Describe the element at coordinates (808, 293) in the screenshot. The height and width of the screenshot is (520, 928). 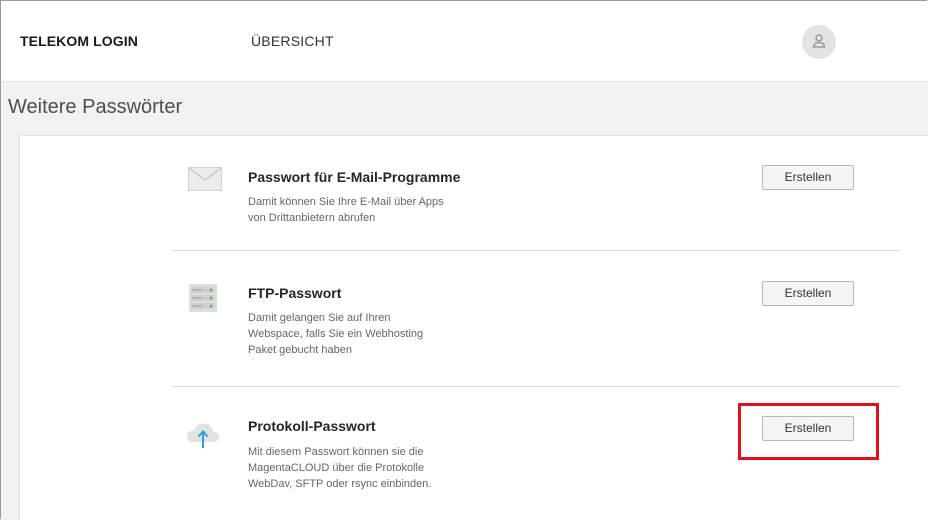
I see `create-ftp-password-button: Erstellen` at that location.